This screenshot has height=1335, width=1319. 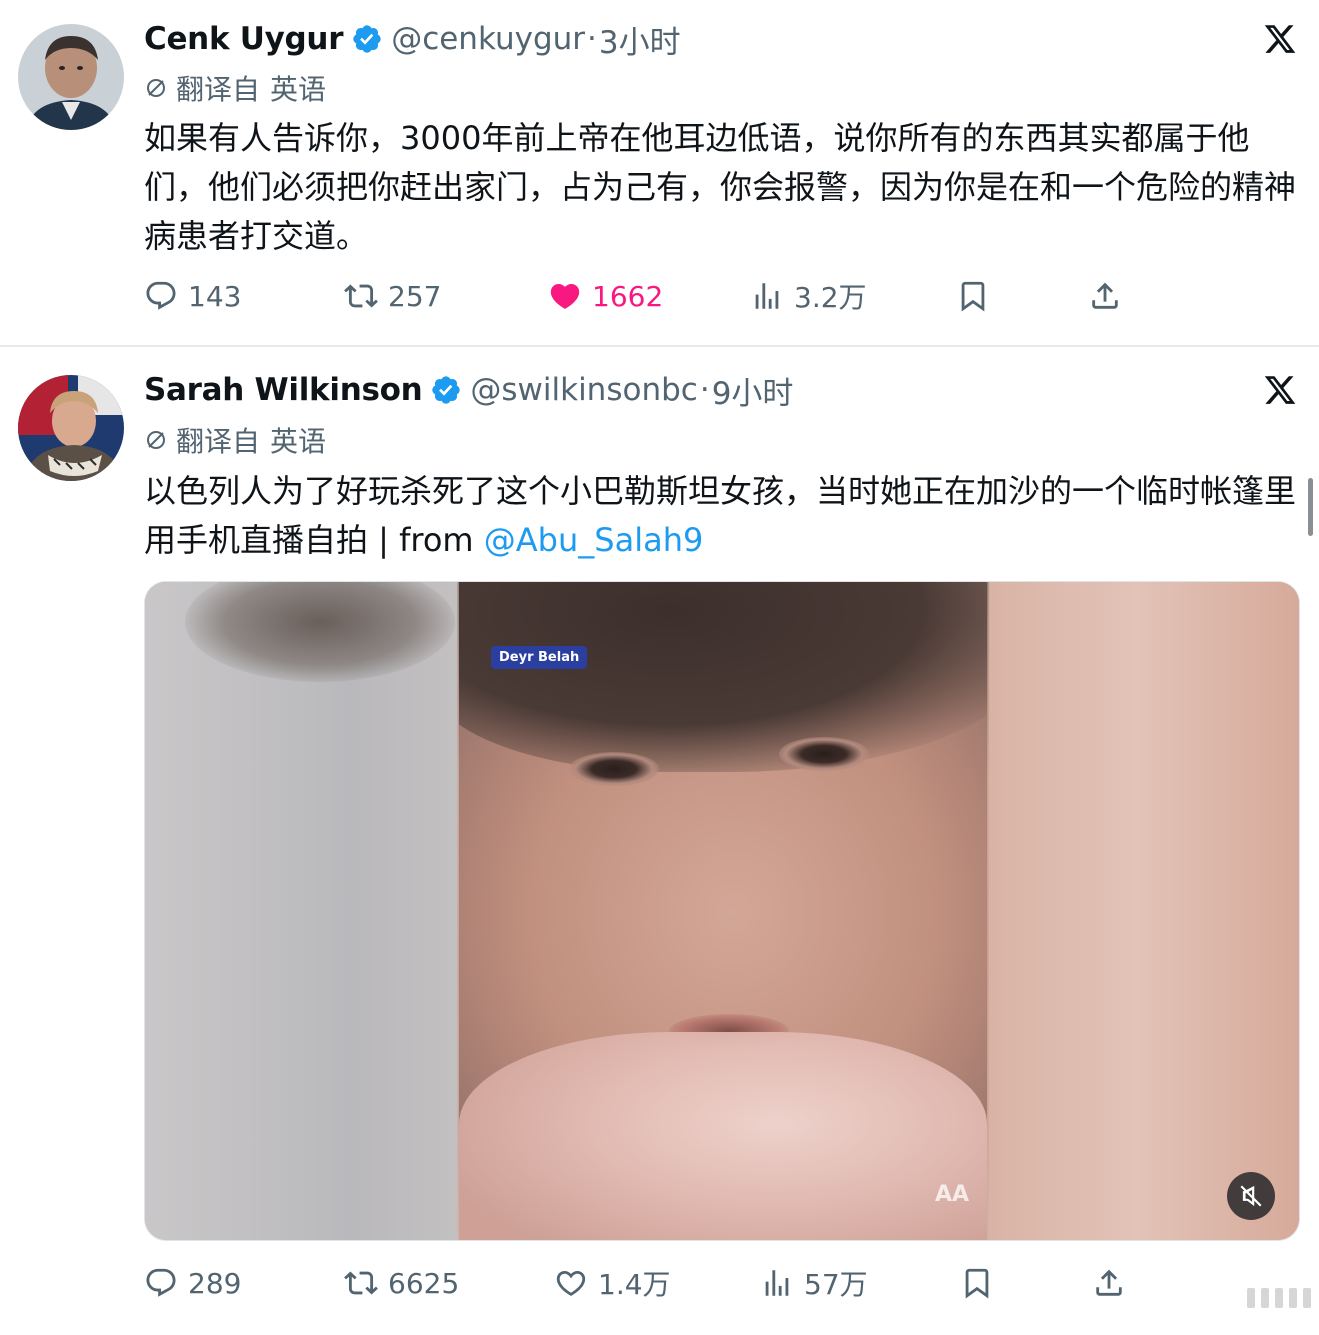 I want to click on action-bar: 289 6625 1.4万 57万, so click(x=644, y=1283).